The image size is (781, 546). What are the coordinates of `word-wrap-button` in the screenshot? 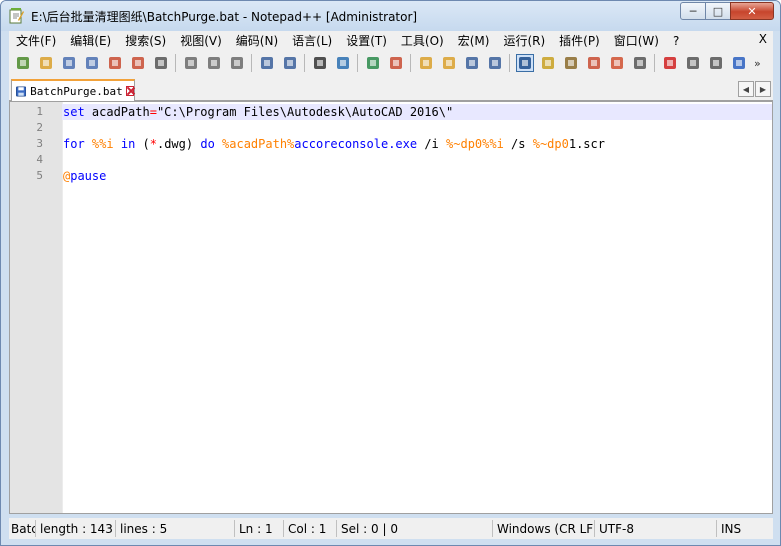 It's located at (472, 63).